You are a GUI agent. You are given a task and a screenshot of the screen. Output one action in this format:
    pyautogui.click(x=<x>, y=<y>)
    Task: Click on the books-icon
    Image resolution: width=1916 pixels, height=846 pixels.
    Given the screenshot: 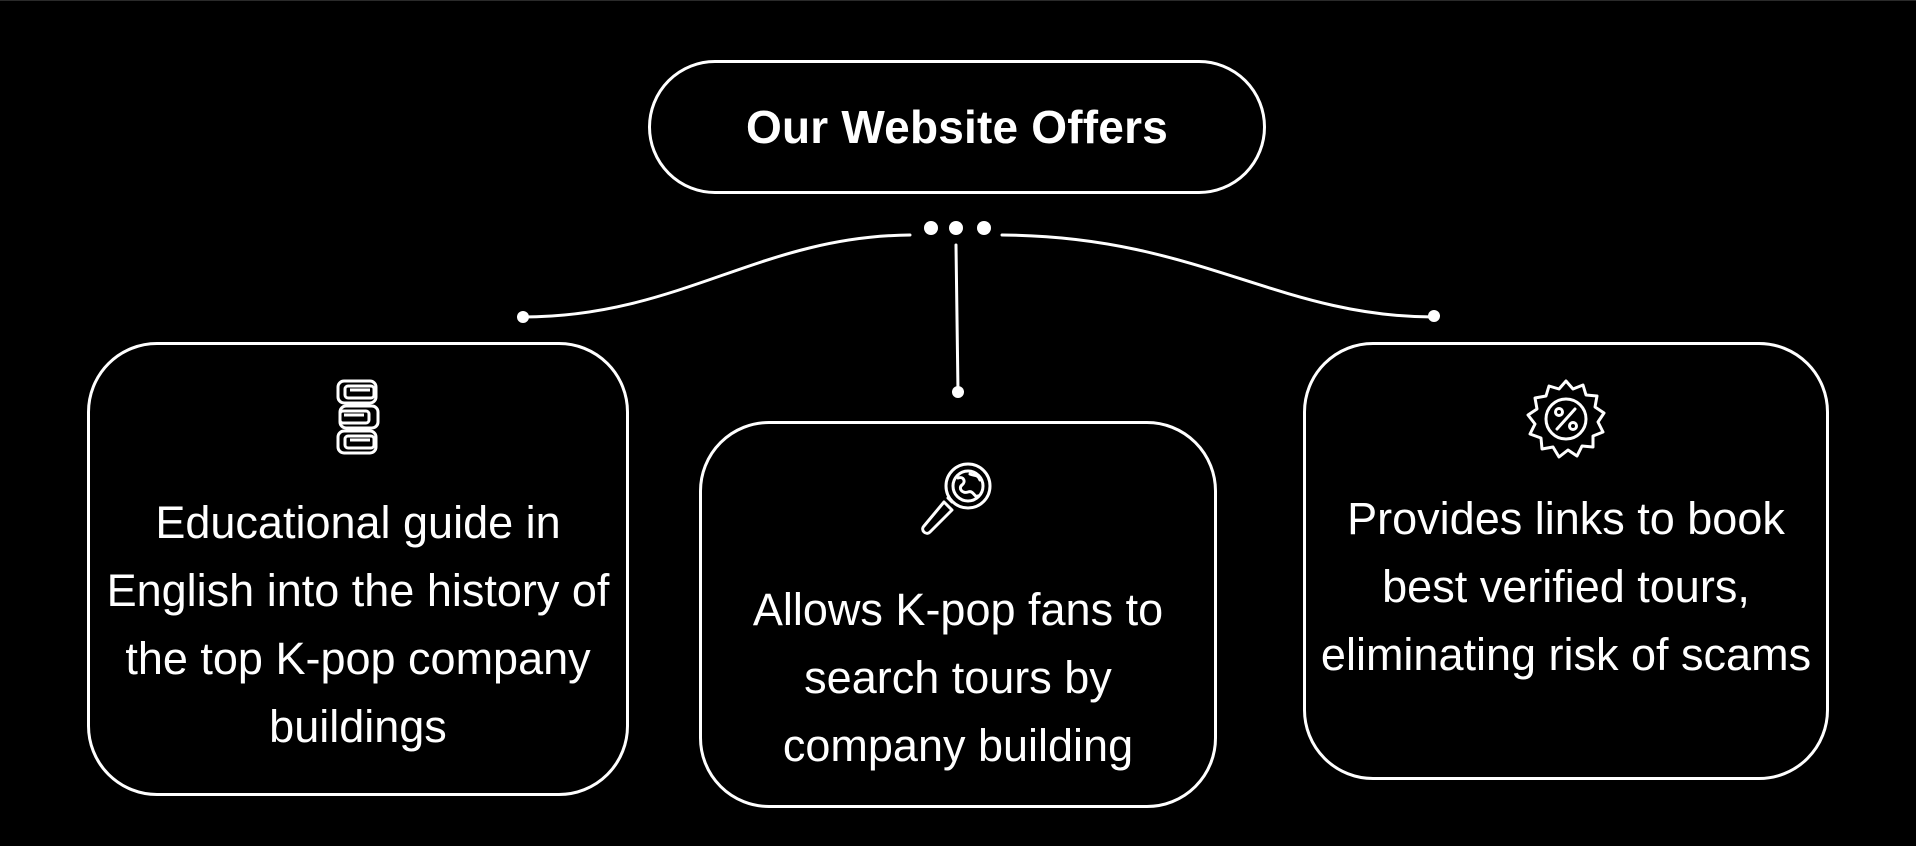 What is the action you would take?
    pyautogui.click(x=358, y=417)
    